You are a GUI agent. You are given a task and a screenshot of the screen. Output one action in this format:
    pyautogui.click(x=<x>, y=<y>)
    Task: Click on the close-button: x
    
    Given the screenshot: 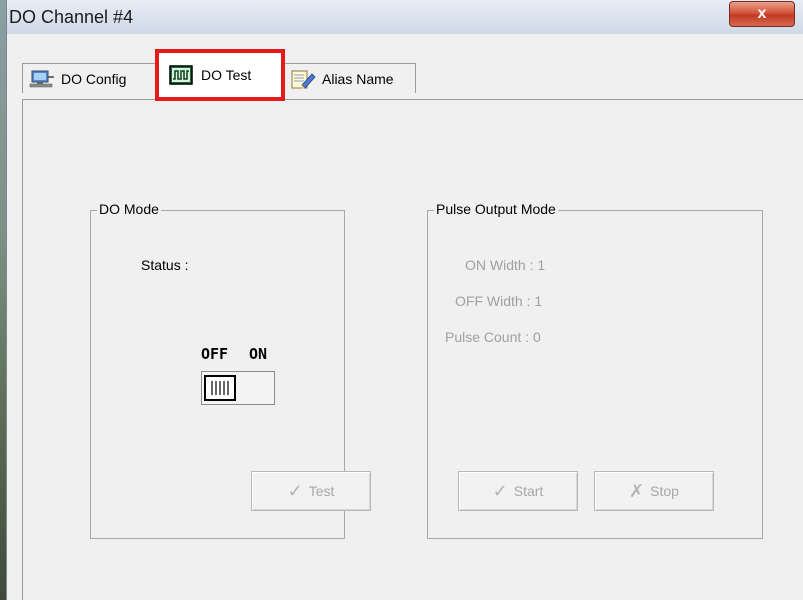 What is the action you would take?
    pyautogui.click(x=762, y=14)
    